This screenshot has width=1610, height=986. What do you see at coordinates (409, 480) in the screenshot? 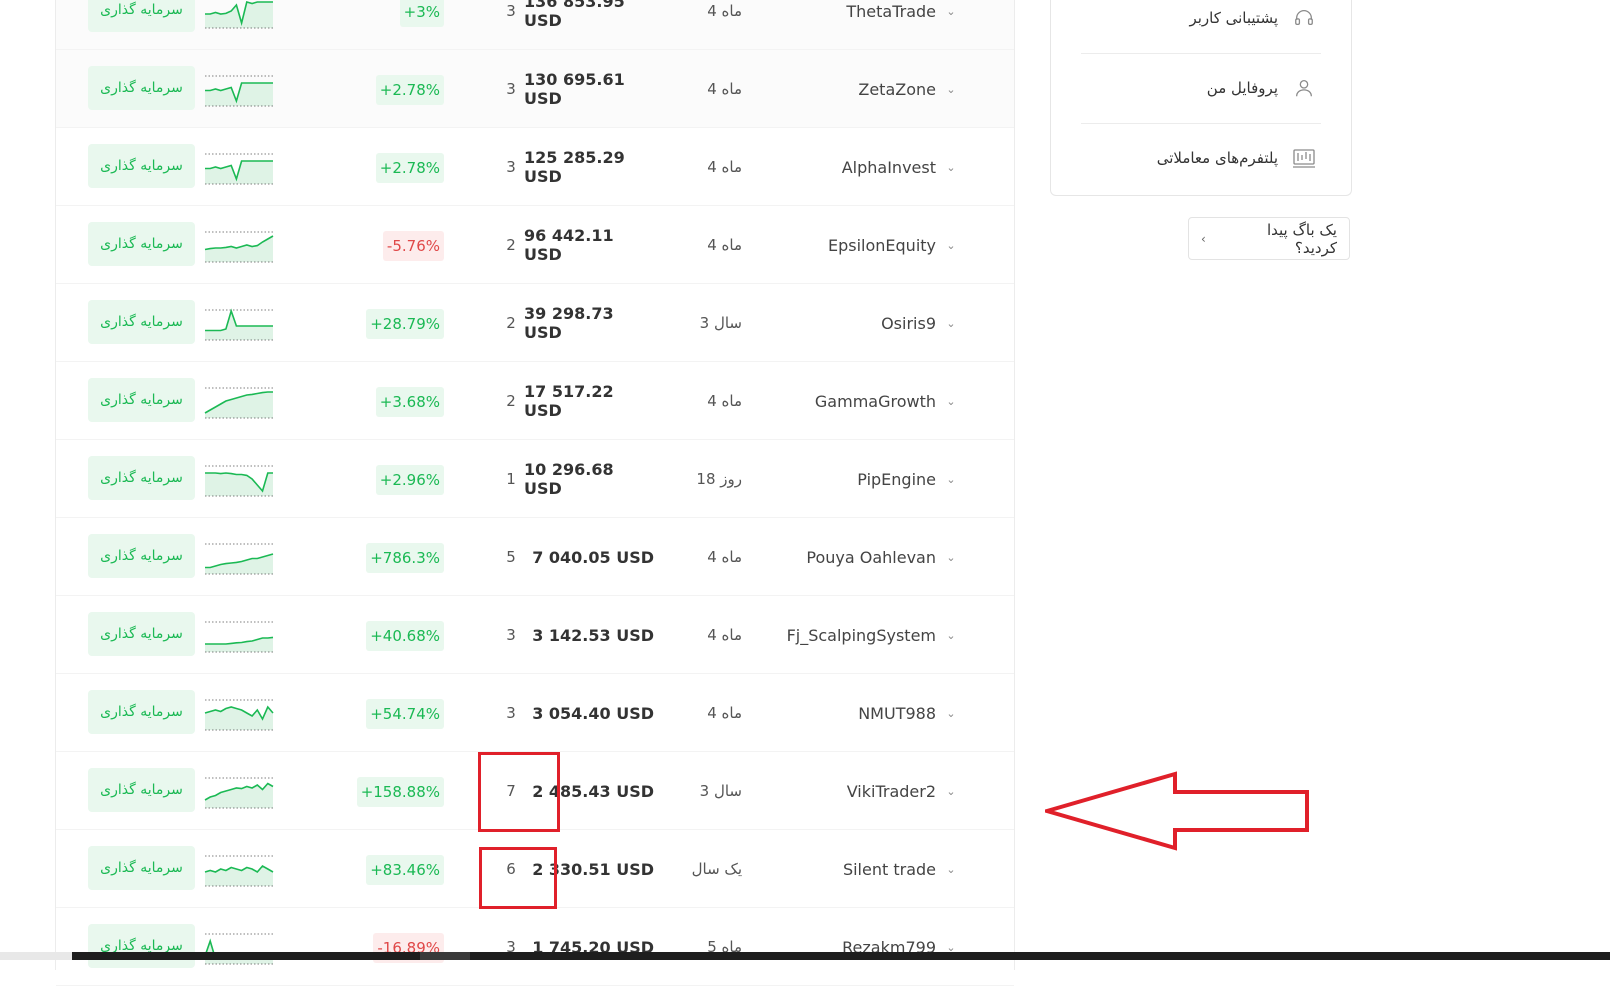
I see `return-percent-badge: +2.96%` at bounding box center [409, 480].